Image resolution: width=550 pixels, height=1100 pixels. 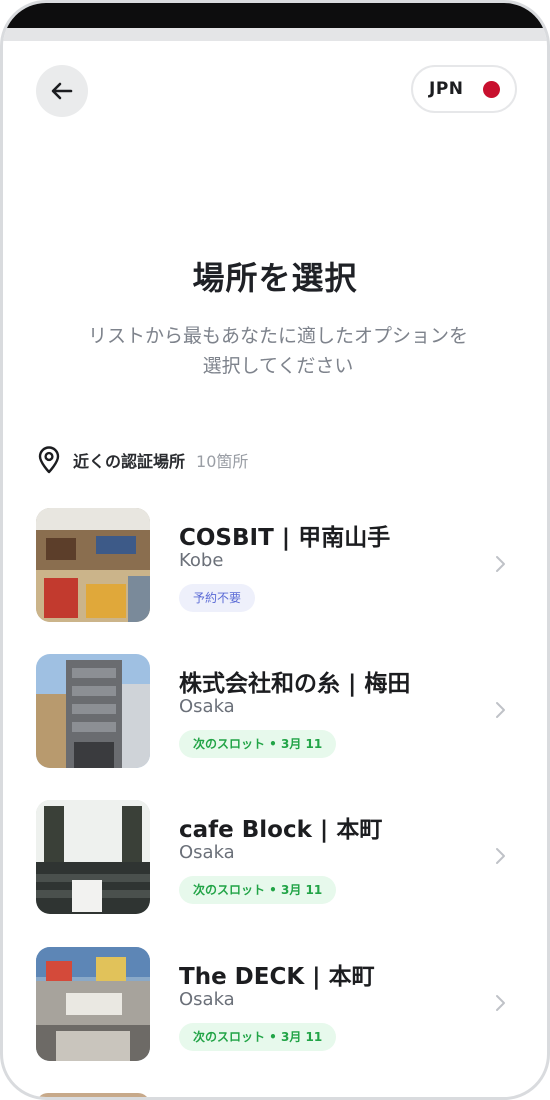 I want to click on subtitle-line: リストから最もあなたに適したオプションを, so click(x=277, y=336).